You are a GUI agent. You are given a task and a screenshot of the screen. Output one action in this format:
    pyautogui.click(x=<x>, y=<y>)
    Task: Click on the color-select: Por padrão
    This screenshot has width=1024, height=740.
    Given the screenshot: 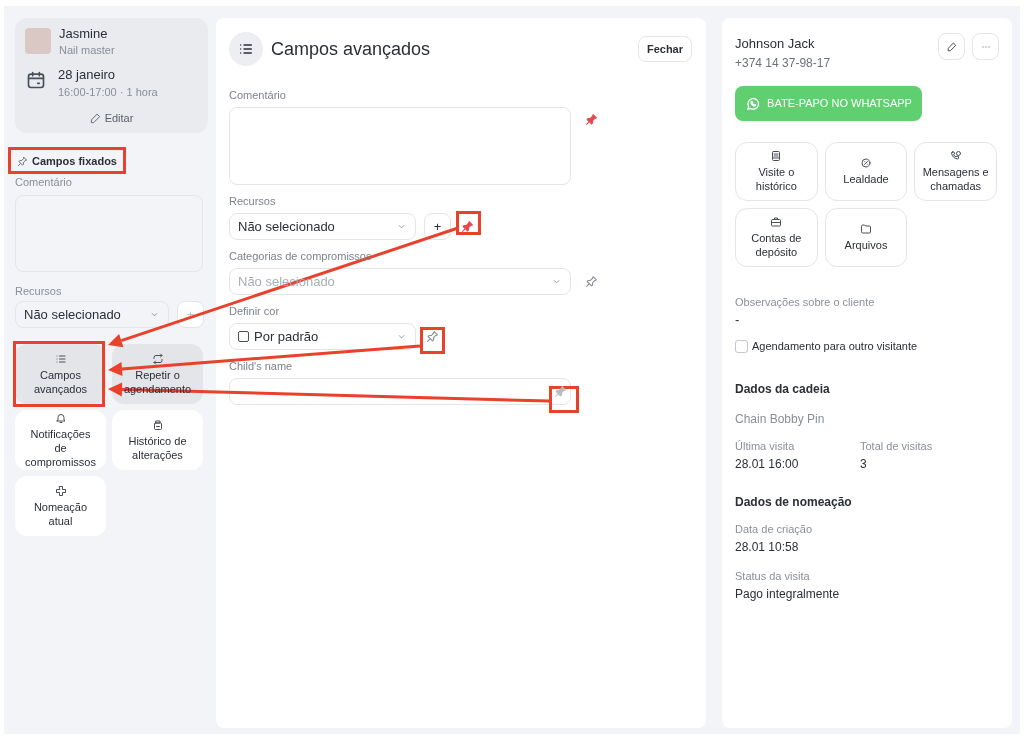 What is the action you would take?
    pyautogui.click(x=322, y=336)
    